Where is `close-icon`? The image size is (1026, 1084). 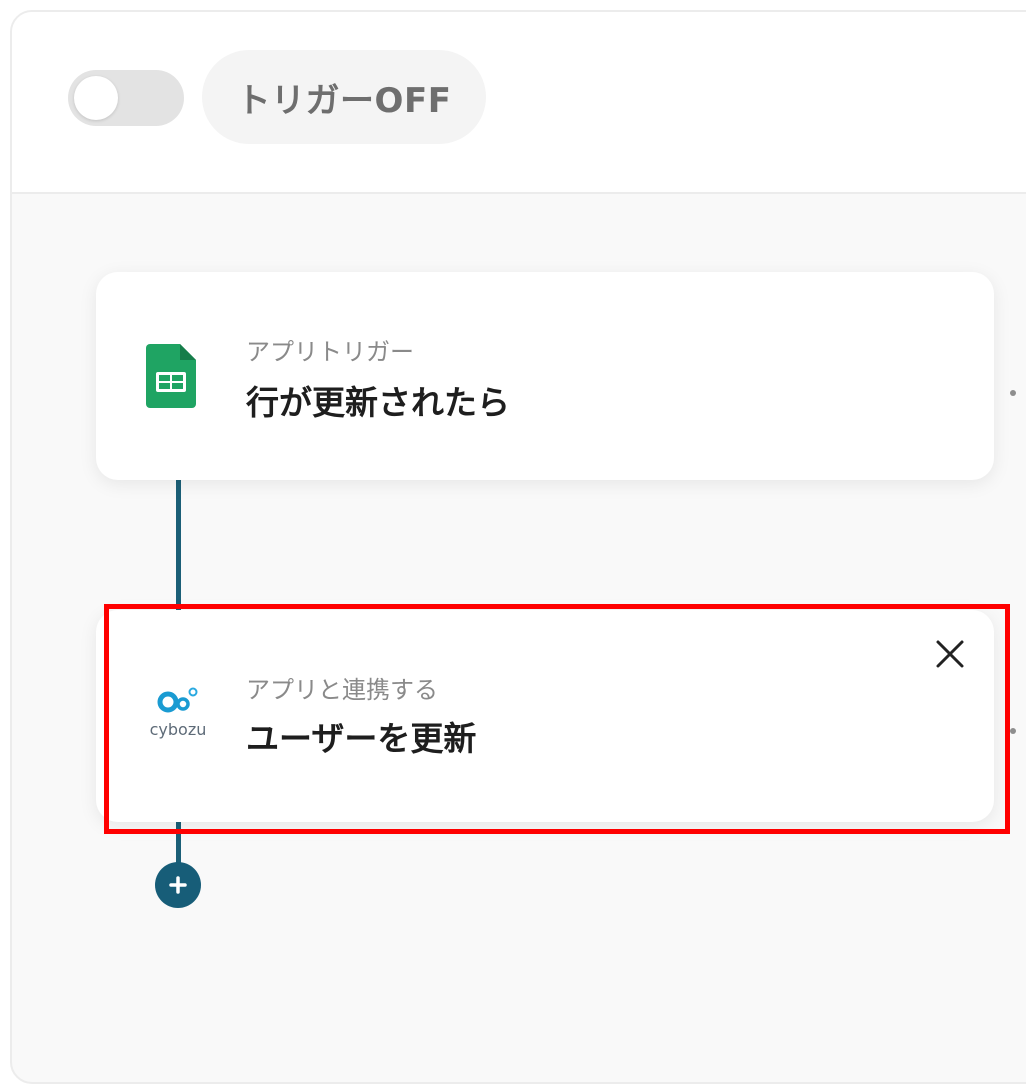 close-icon is located at coordinates (950, 654).